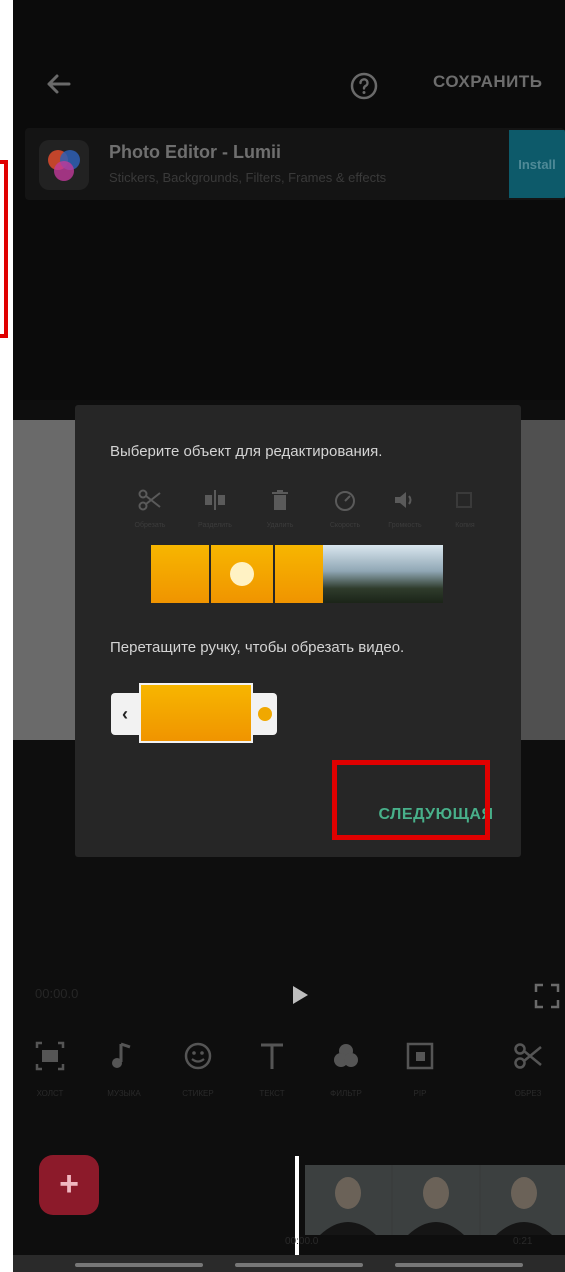 The image size is (565, 1272). Describe the element at coordinates (272, 1056) in the screenshot. I see `text-icon` at that location.